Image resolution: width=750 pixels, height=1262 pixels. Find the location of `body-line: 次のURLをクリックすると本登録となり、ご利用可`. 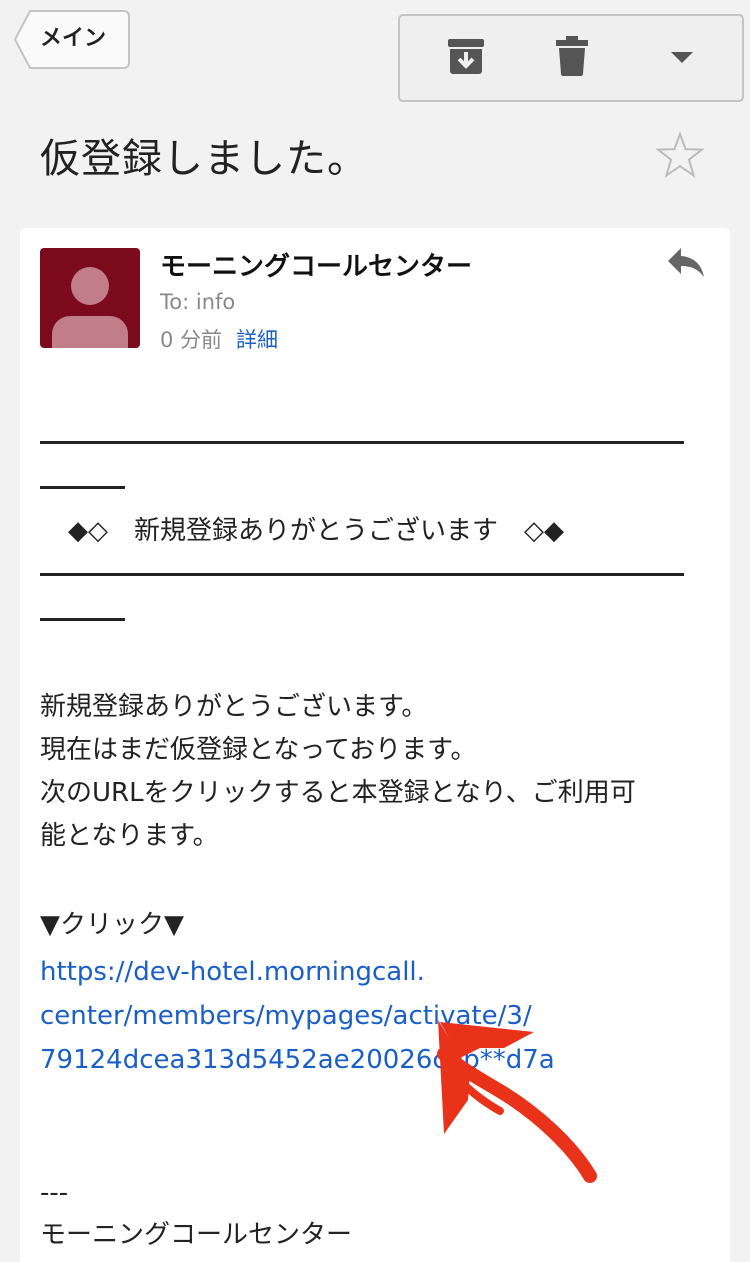

body-line: 次のURLをクリックすると本登録となり、ご利用可 is located at coordinates (338, 793).